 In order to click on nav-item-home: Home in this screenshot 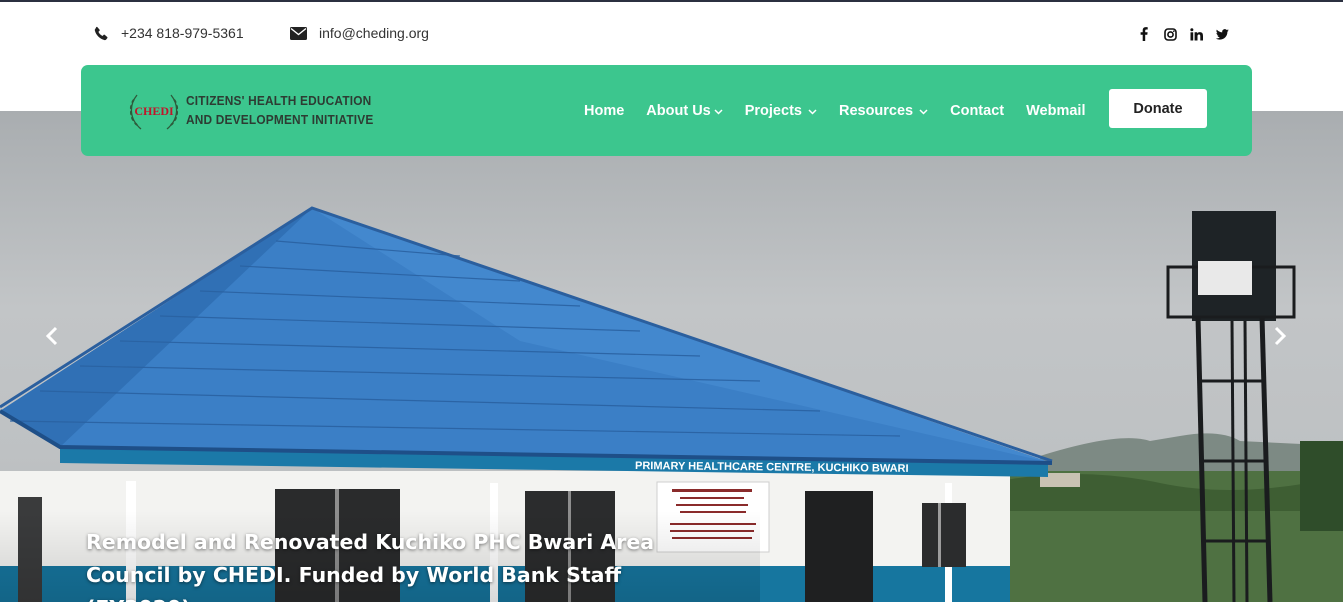, I will do `click(604, 111)`.